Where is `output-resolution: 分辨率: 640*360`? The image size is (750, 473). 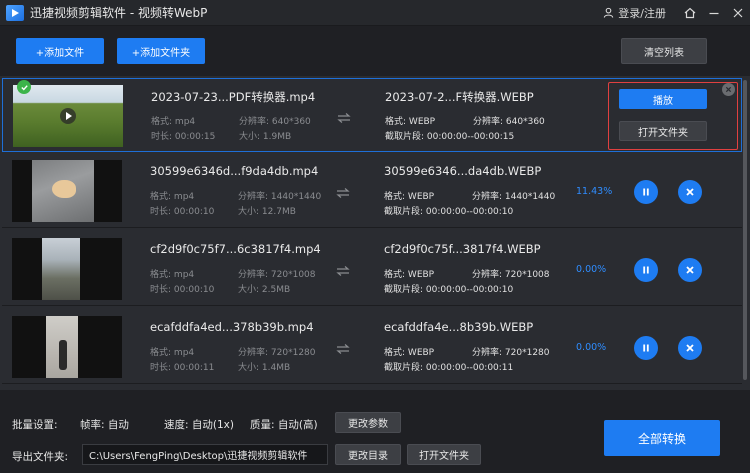 output-resolution: 分辨率: 640*360 is located at coordinates (509, 122).